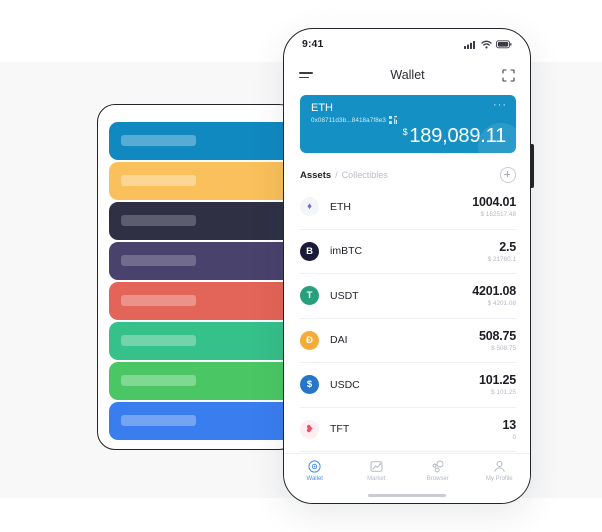 The image size is (602, 532). What do you see at coordinates (497, 380) in the screenshot?
I see `token-amount: 101.25` at bounding box center [497, 380].